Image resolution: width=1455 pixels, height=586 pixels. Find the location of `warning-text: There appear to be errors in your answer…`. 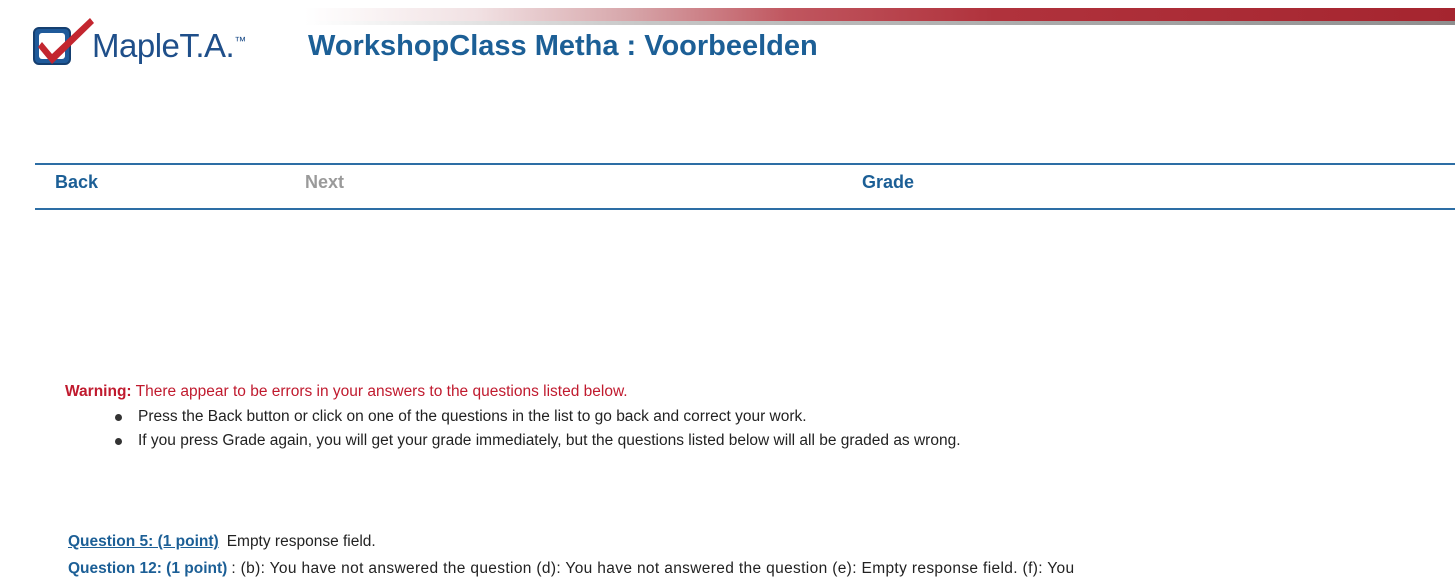

warning-text: There appear to be errors in your answer… is located at coordinates (379, 391).